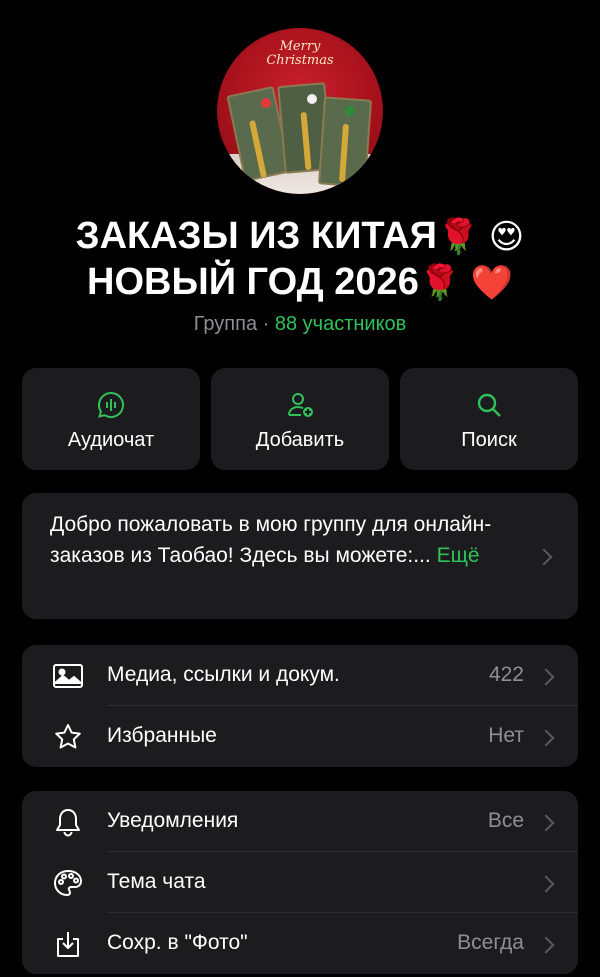 The height and width of the screenshot is (977, 600). What do you see at coordinates (489, 440) in the screenshot?
I see `search-label: Поиск` at bounding box center [489, 440].